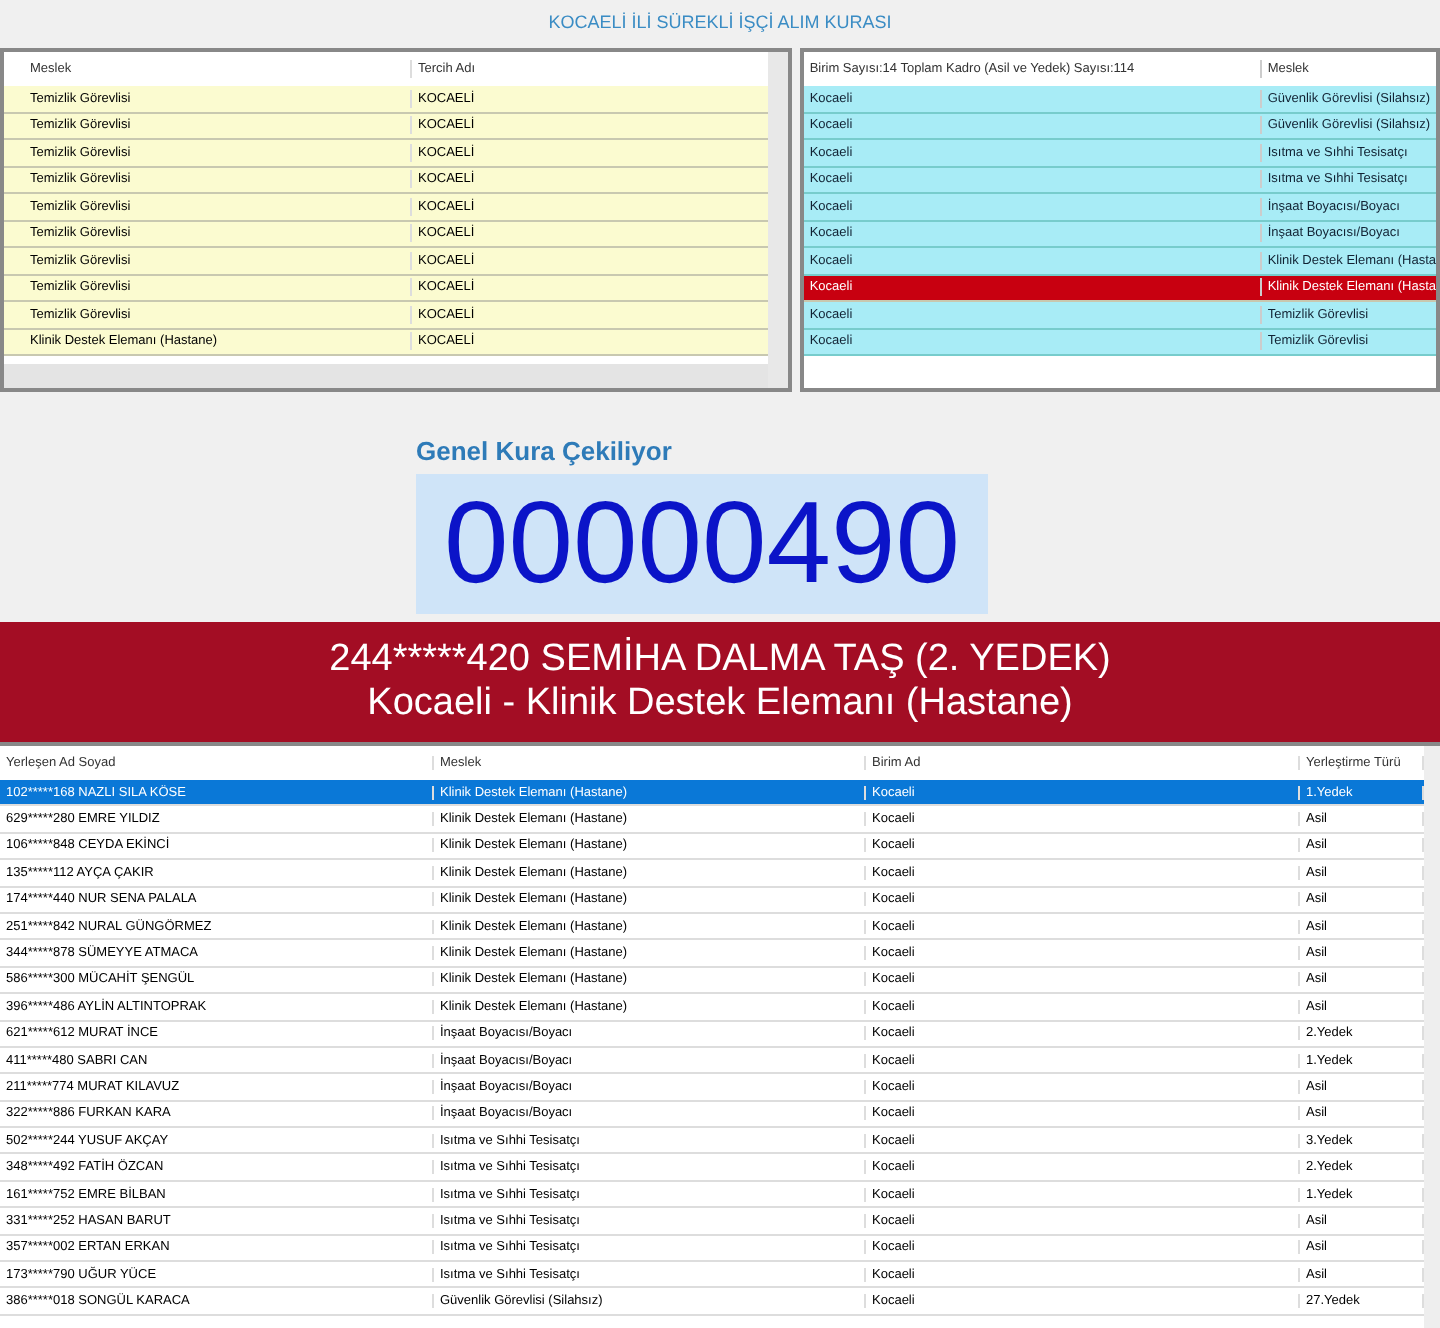 This screenshot has width=1440, height=1328. I want to click on draw-counter: 00000490, so click(702, 544).